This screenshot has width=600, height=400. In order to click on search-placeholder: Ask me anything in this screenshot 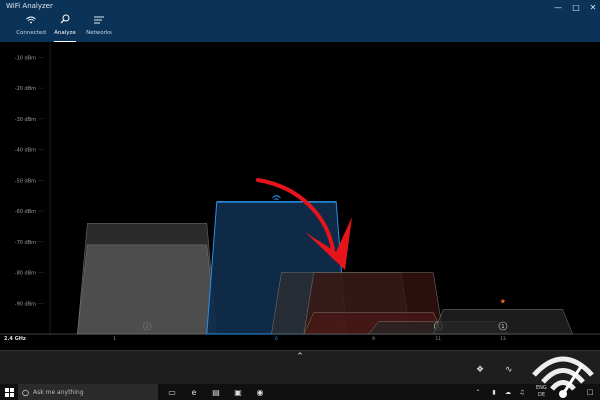, I will do `click(58, 392)`.